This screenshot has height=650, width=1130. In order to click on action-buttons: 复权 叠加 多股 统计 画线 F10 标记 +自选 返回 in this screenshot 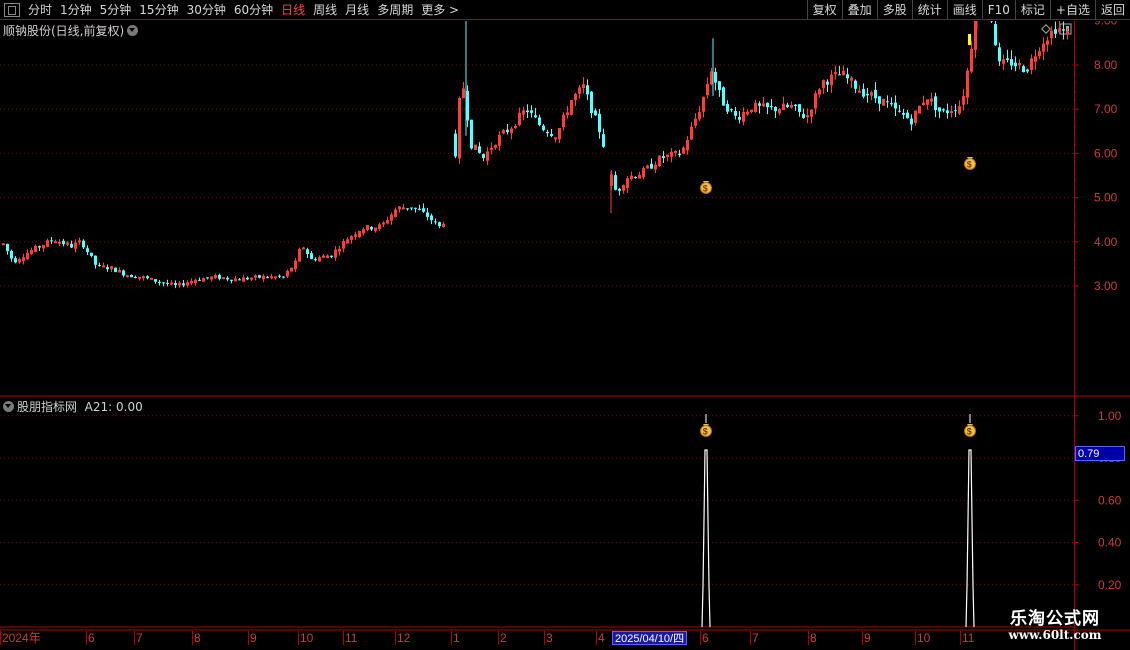, I will do `click(968, 10)`.